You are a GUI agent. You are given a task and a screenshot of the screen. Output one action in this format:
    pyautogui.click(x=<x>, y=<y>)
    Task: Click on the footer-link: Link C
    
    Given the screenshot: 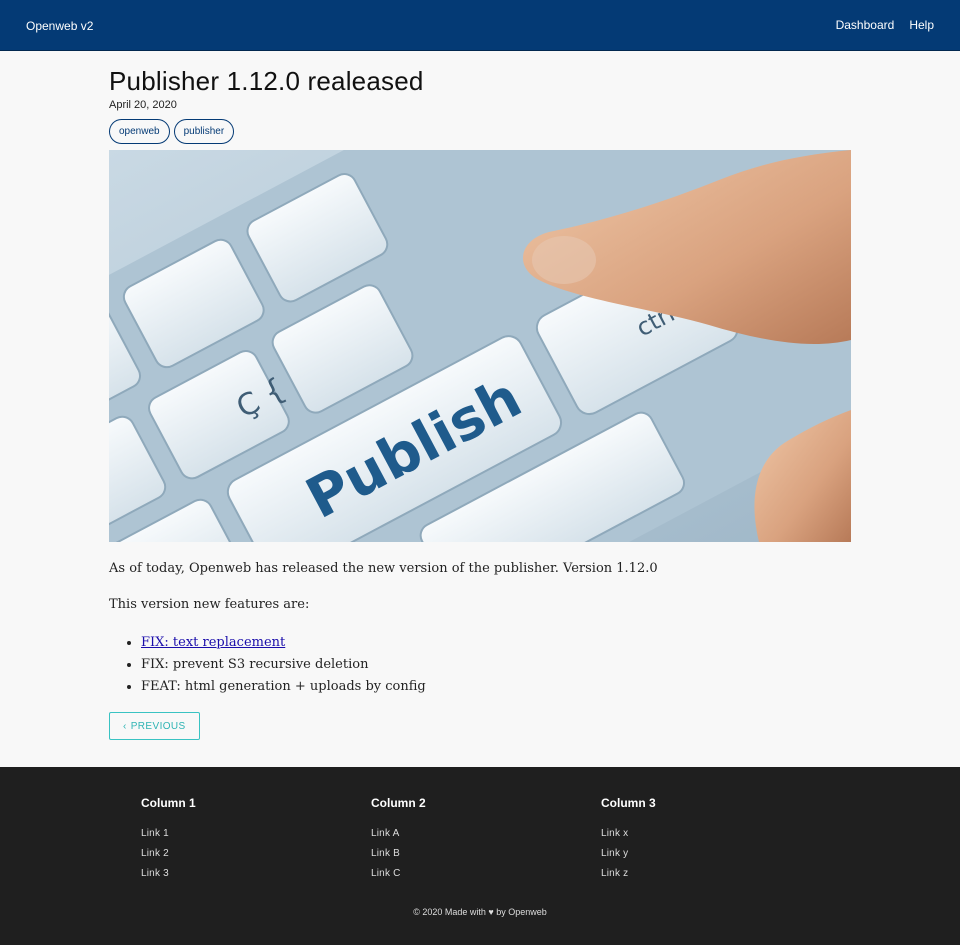 What is the action you would take?
    pyautogui.click(x=398, y=874)
    